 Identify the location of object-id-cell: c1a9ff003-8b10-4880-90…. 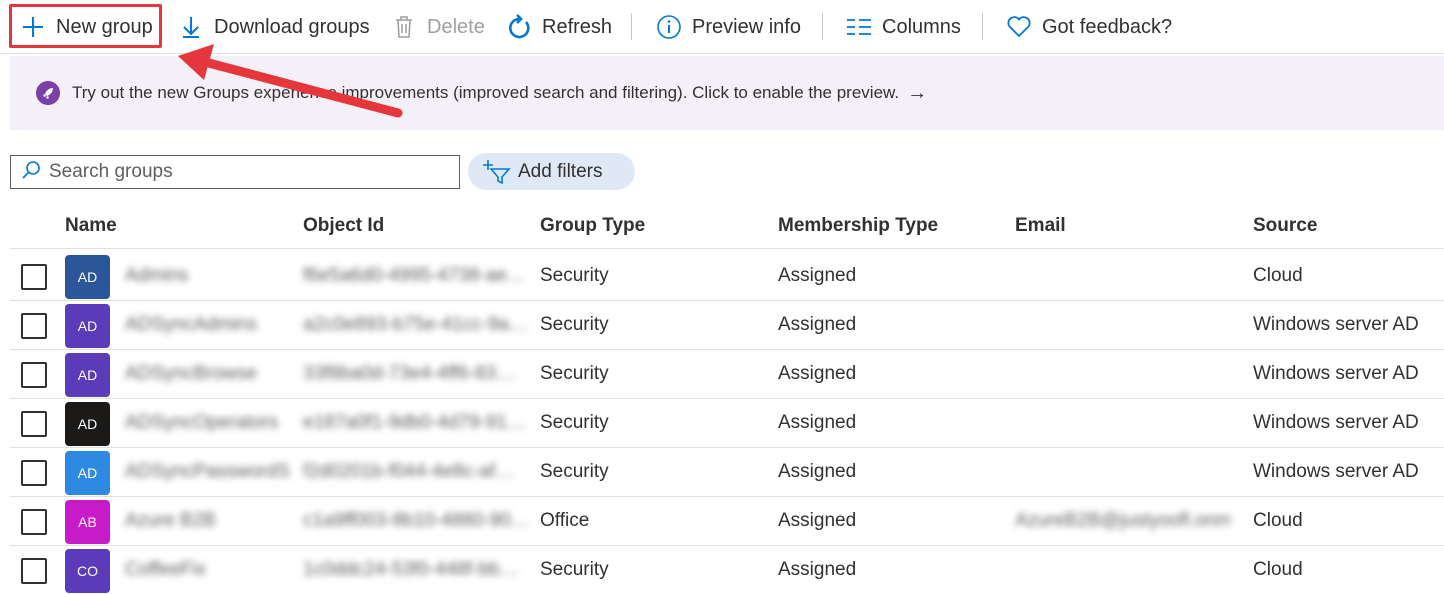
(416, 520).